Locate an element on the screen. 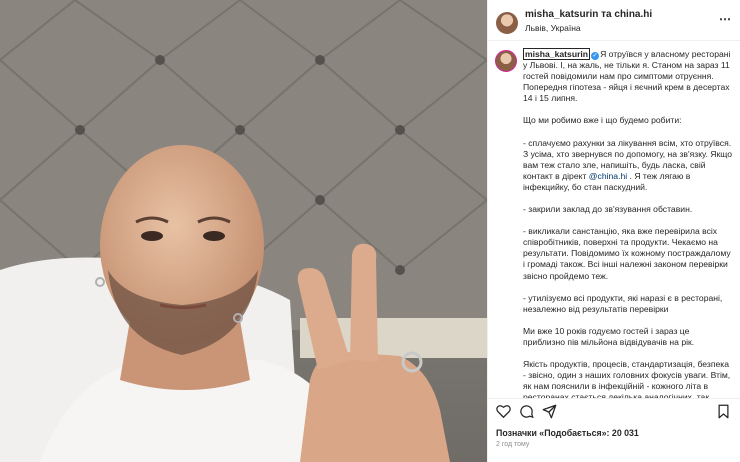 This screenshot has height=462, width=740. post-timestamp: 2 год тому is located at coordinates (512, 444).